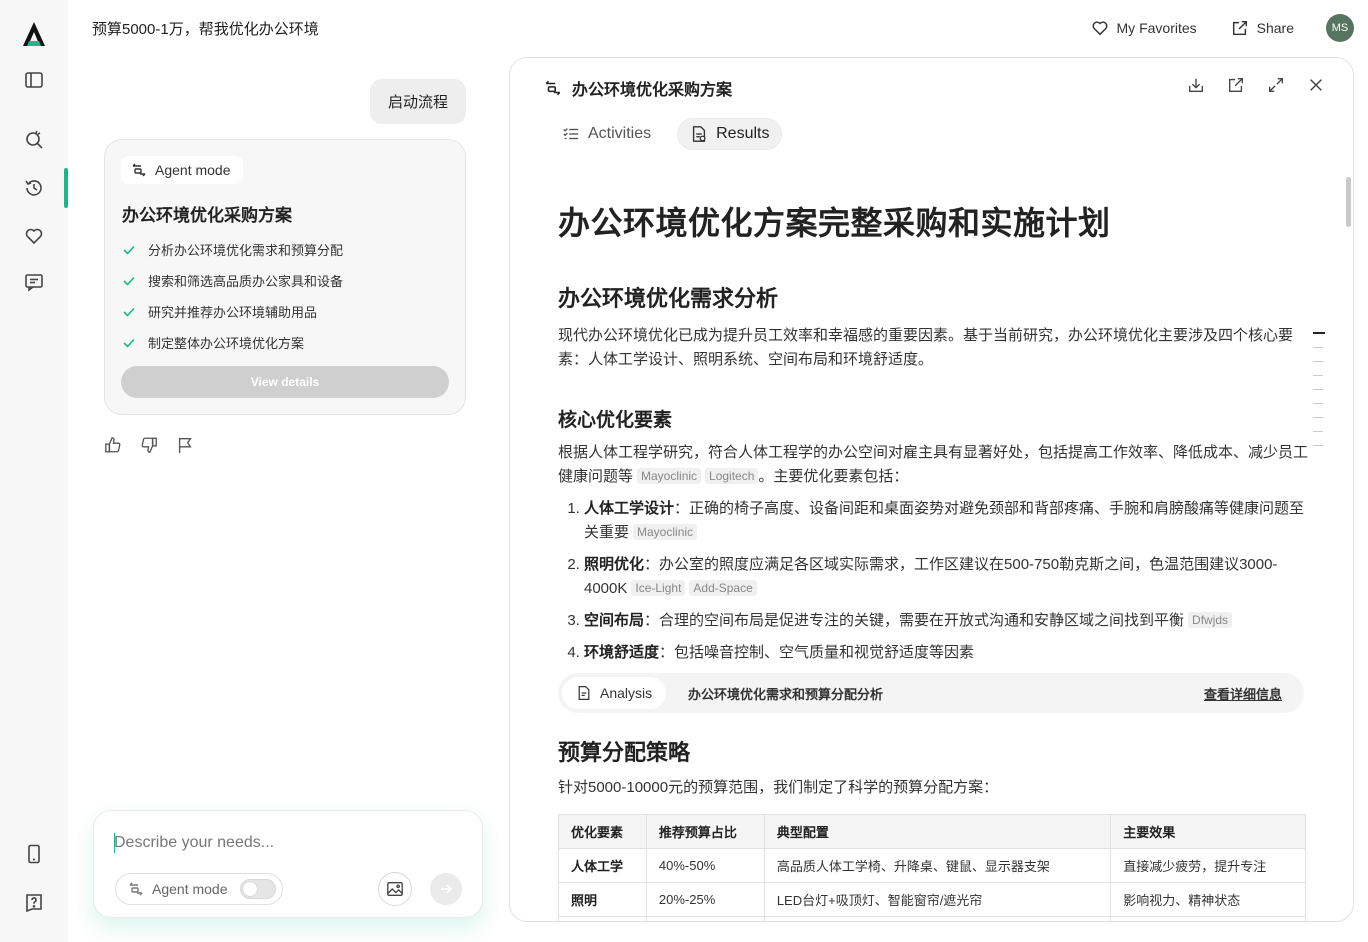  Describe the element at coordinates (1316, 85) in the screenshot. I see `close-icon` at that location.